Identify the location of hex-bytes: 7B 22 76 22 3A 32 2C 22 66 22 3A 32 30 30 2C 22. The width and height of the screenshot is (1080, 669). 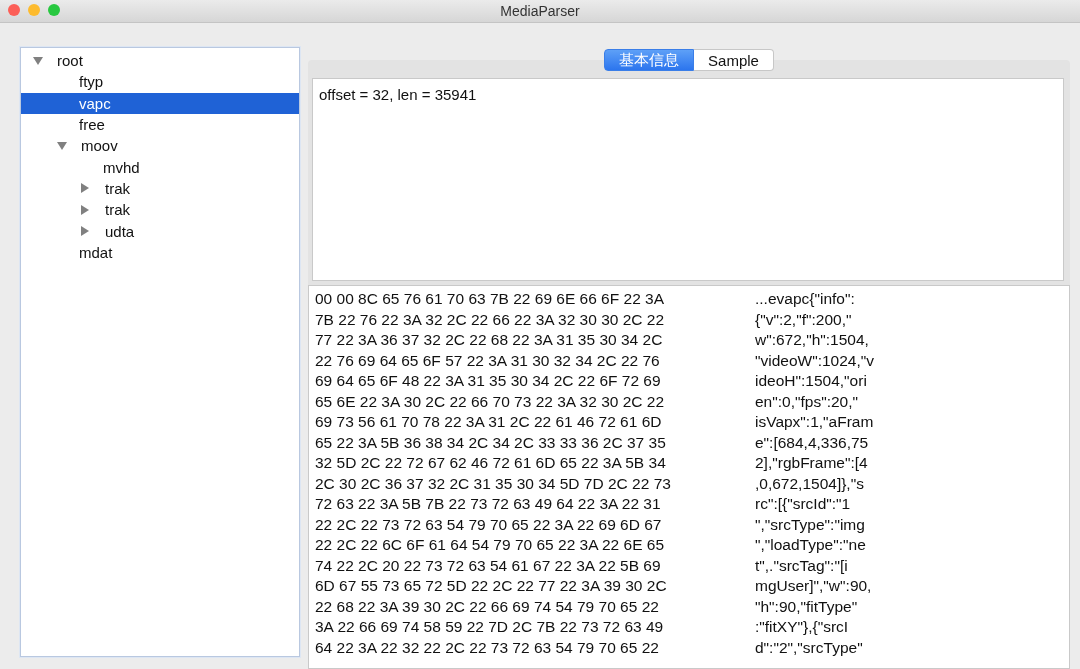
(490, 319).